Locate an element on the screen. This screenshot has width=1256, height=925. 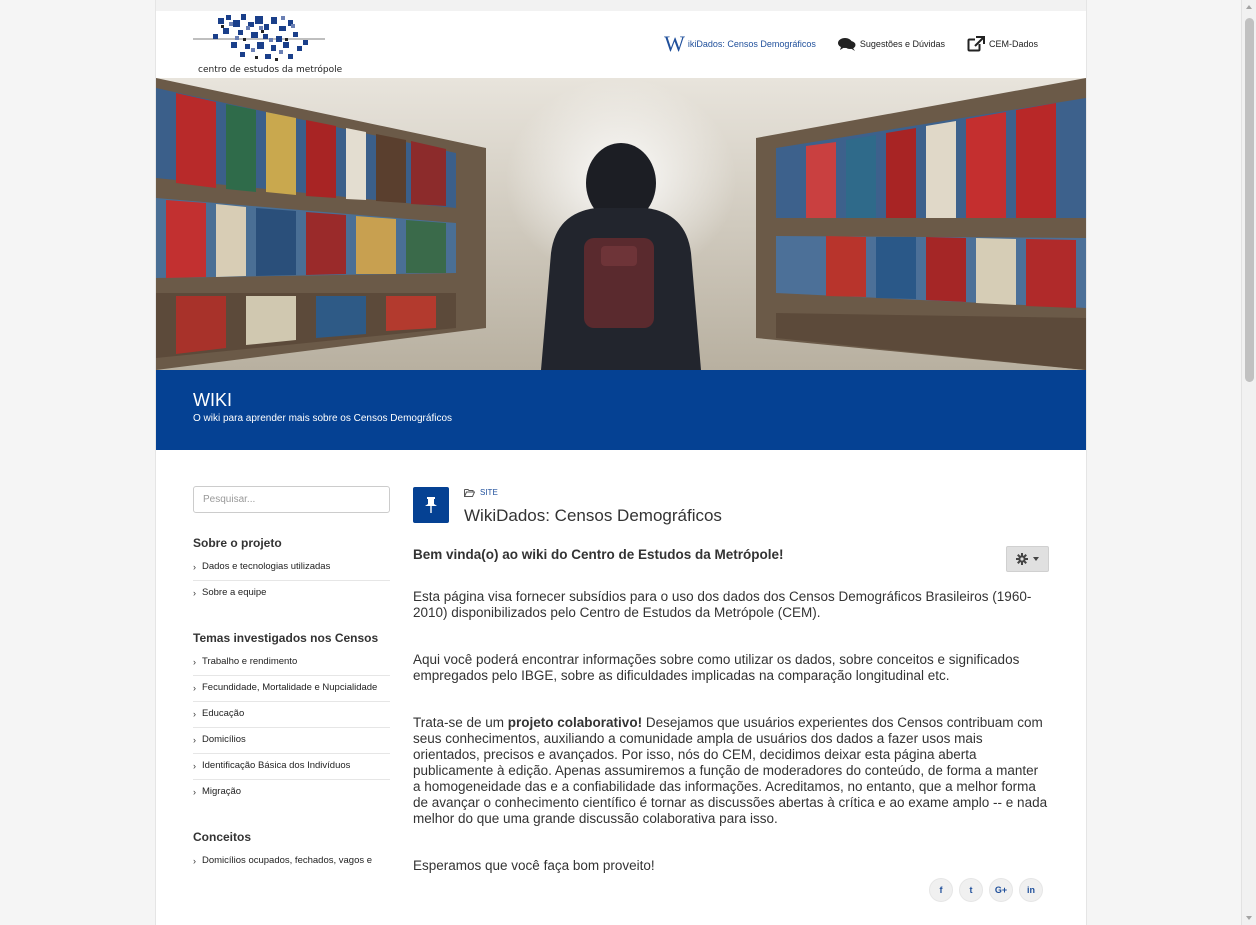
nav-cem-dados-label: CEM-Dados is located at coordinates (1013, 44).